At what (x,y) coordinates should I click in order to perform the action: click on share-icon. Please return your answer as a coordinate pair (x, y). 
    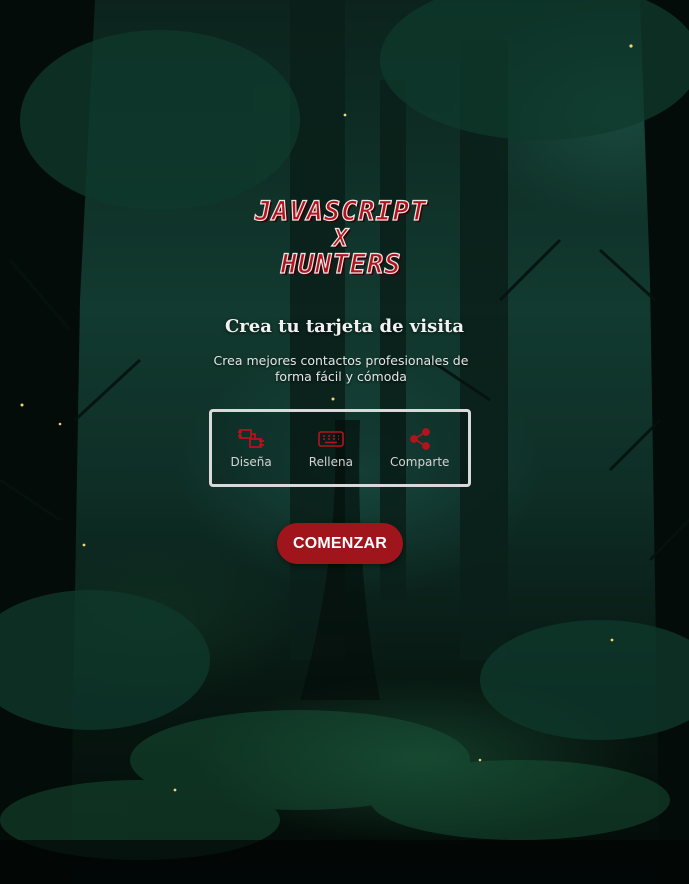
    Looking at the image, I should click on (420, 439).